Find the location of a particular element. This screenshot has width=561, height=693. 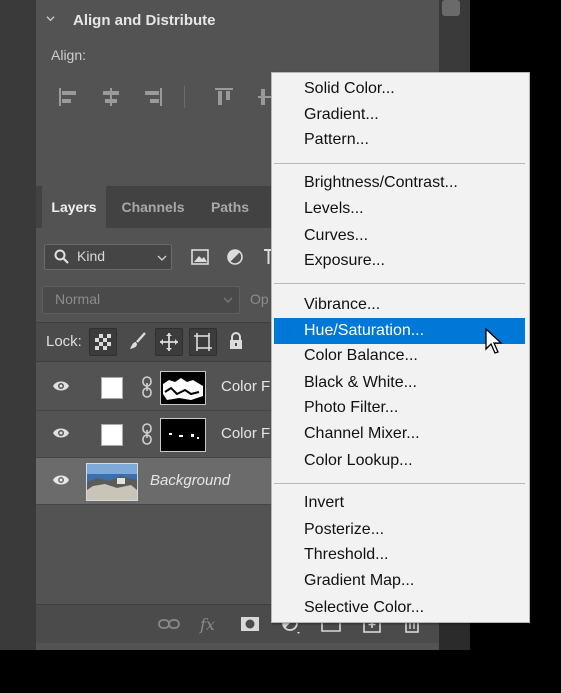

lock-transparent-pixels-button is located at coordinates (103, 342).